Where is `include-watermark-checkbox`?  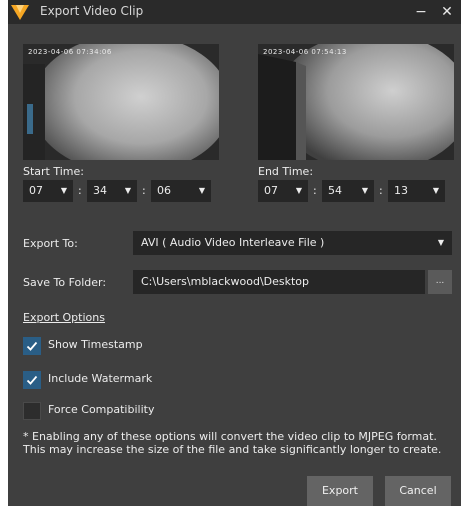
include-watermark-checkbox is located at coordinates (32, 380).